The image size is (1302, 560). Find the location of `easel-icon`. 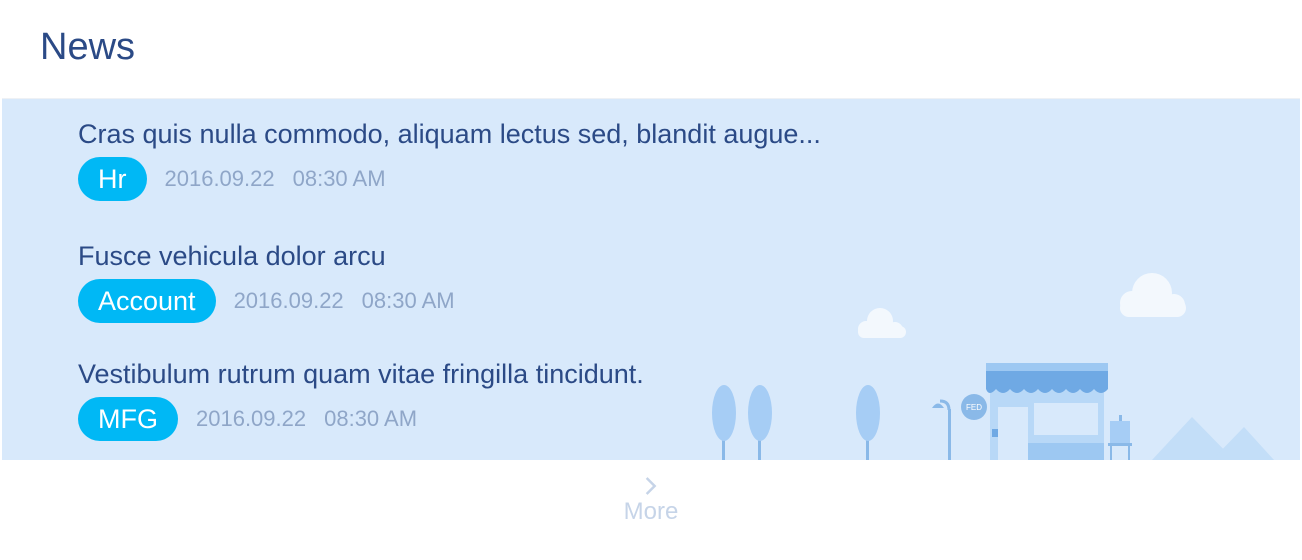

easel-icon is located at coordinates (1120, 437).